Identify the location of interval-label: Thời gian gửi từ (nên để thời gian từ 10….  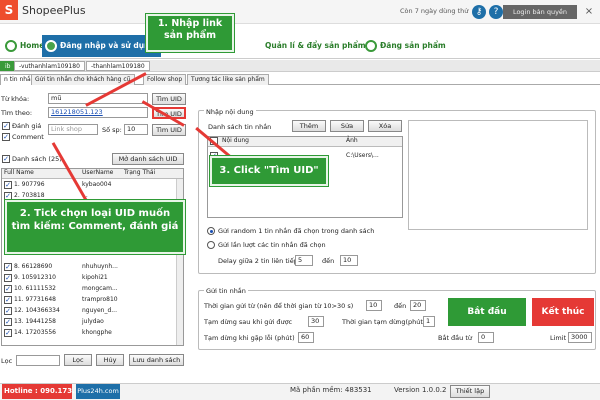
(279, 306).